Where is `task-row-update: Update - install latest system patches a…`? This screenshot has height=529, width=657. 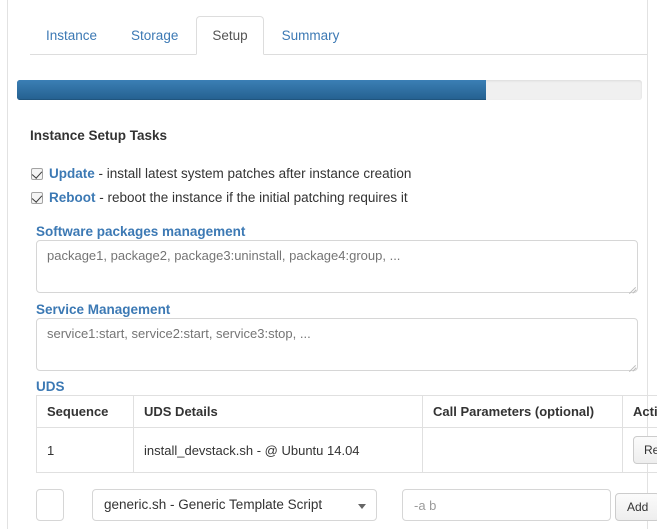
task-row-update: Update - install latest system patches a… is located at coordinates (221, 174).